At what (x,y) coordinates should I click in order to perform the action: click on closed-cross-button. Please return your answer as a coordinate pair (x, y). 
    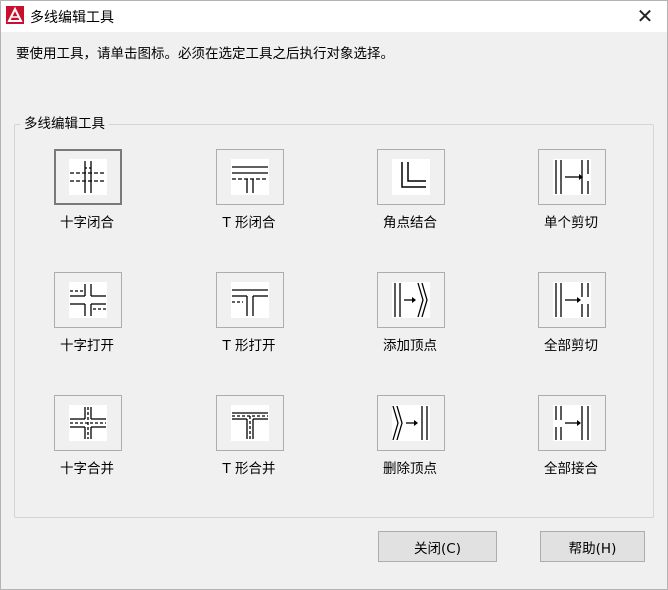
    Looking at the image, I should click on (88, 177).